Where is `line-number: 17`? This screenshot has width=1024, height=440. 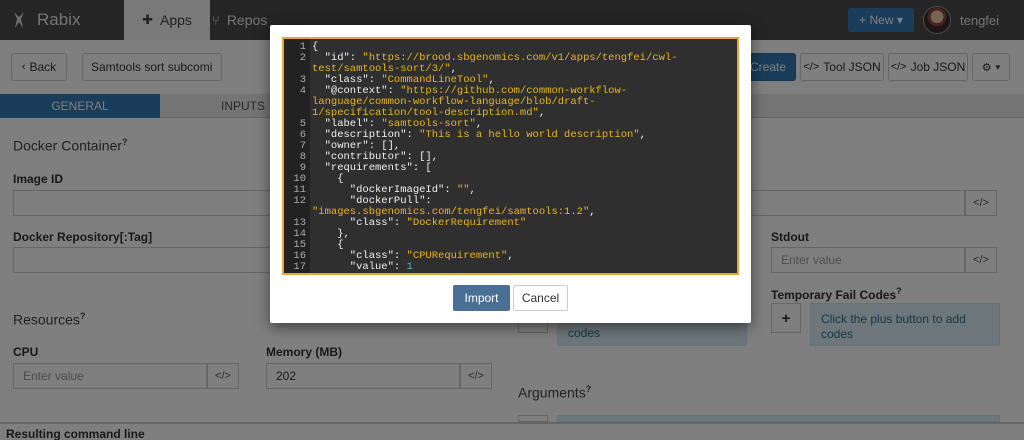 line-number: 17 is located at coordinates (299, 267).